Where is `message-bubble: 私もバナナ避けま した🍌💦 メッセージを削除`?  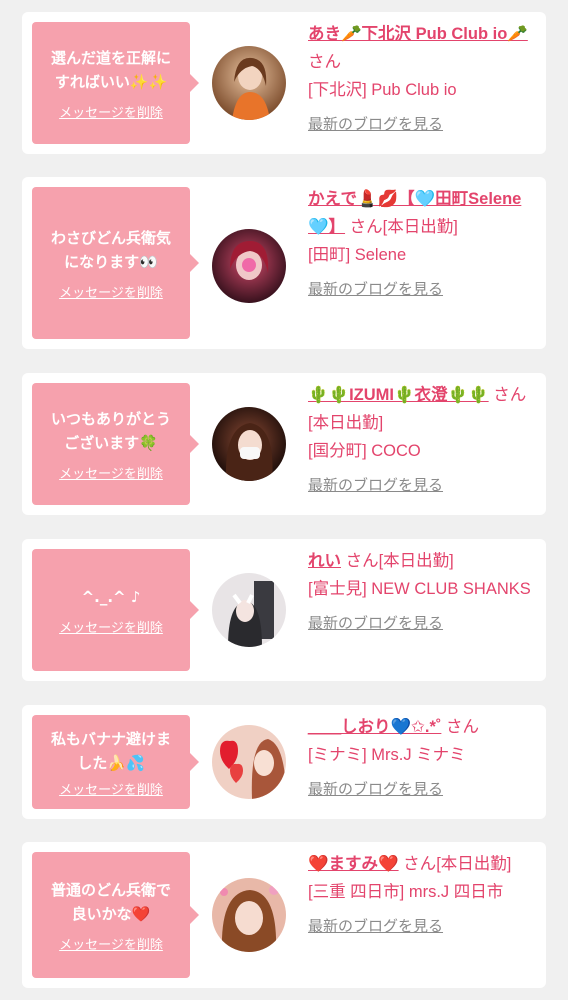
message-bubble: 私もバナナ避けま した🍌💦 メッセージを削除 is located at coordinates (115, 762).